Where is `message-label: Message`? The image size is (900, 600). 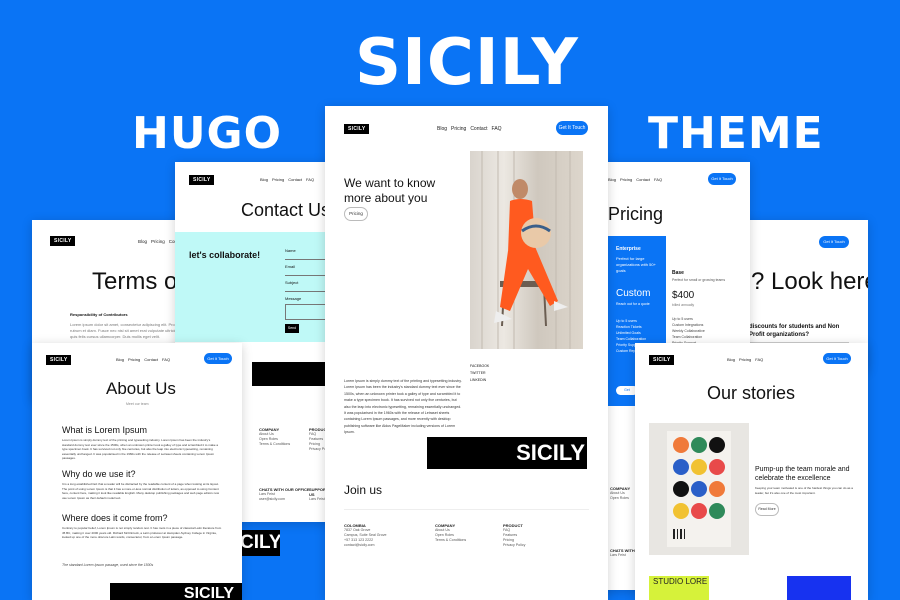 message-label: Message is located at coordinates (293, 298).